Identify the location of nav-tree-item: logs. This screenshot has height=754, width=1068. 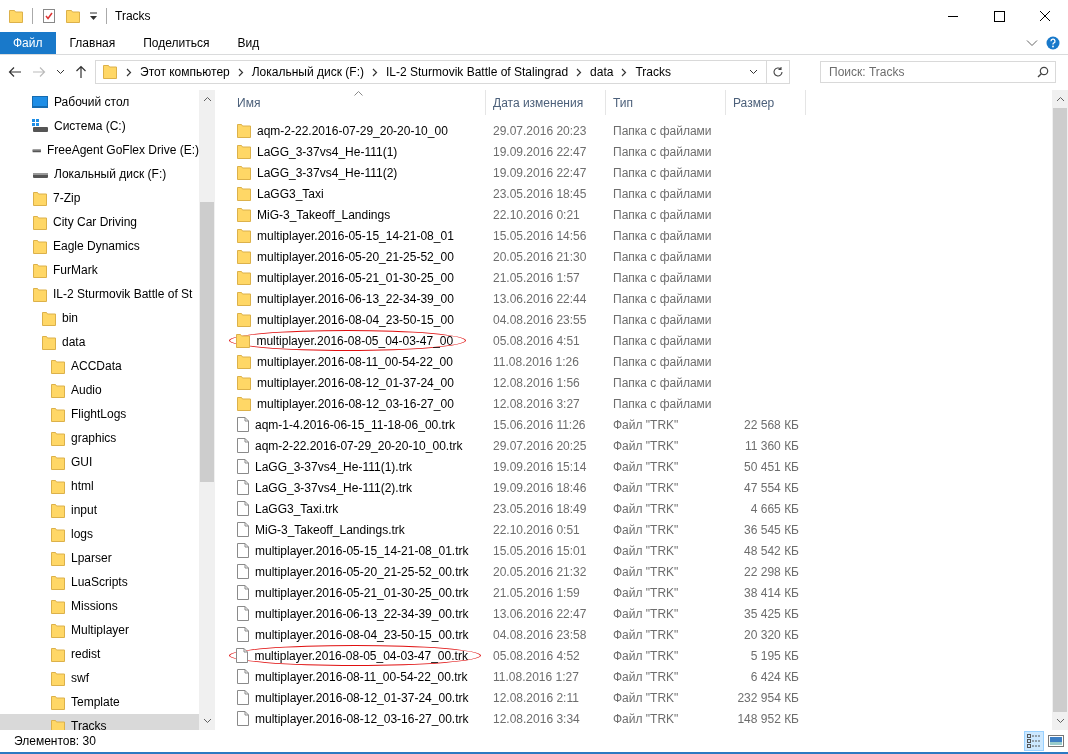
(99, 534).